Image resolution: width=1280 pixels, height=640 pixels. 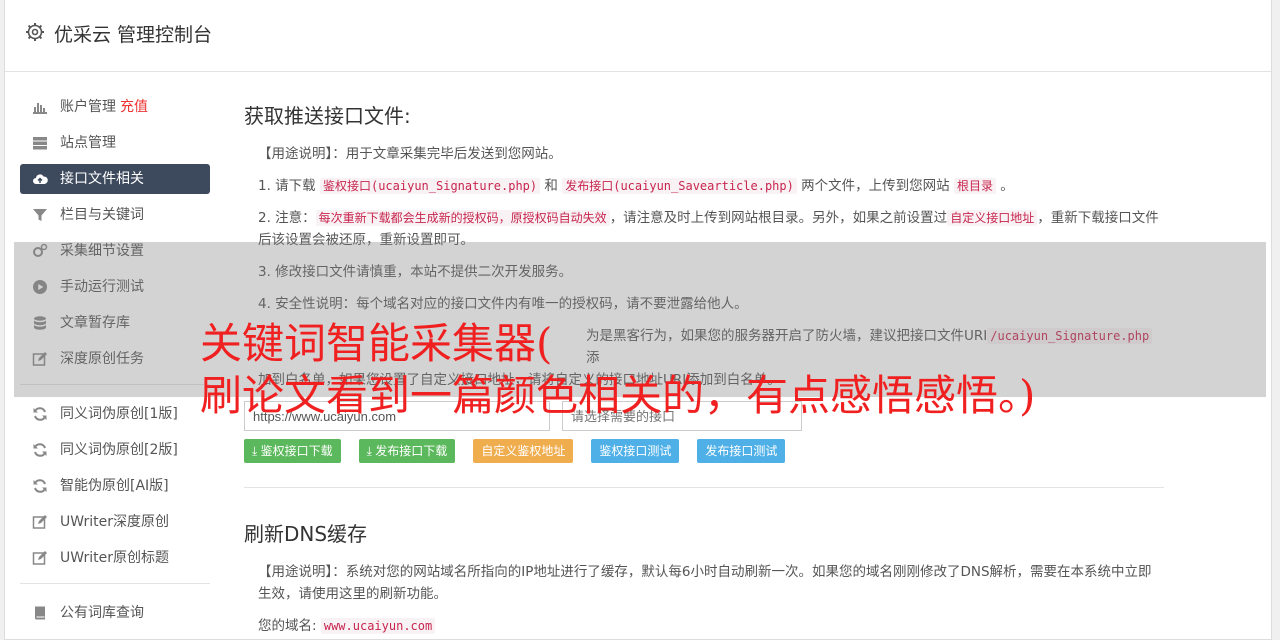 I want to click on custom-signature-url-button: 自定义鉴权地址, so click(x=523, y=451).